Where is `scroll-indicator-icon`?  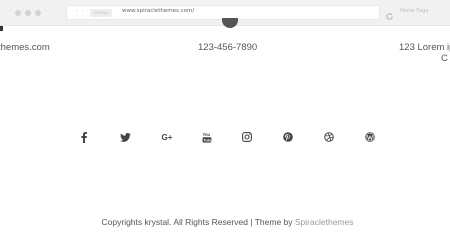
scroll-indicator-icon is located at coordinates (230, 23).